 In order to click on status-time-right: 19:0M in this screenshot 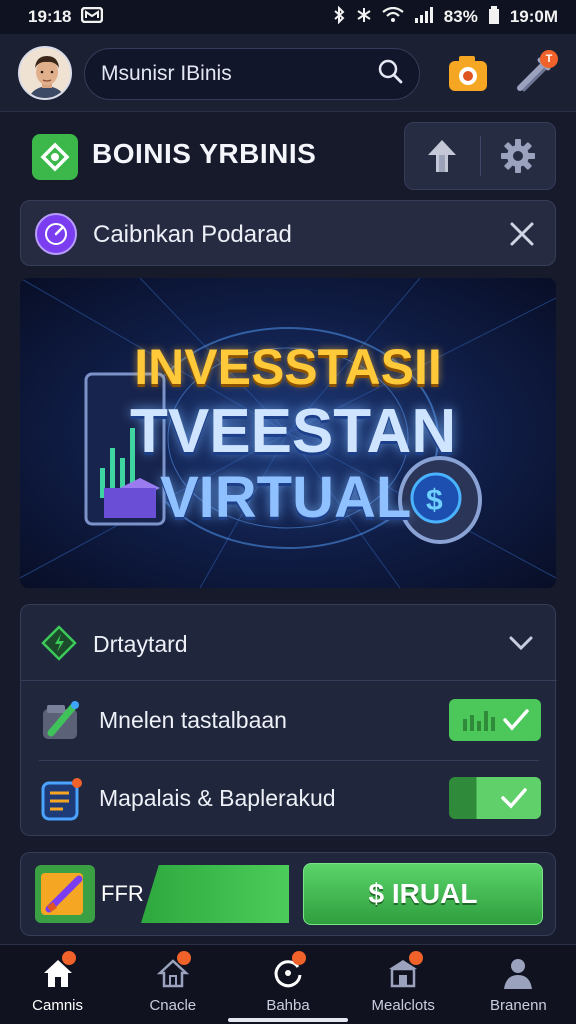, I will do `click(533, 16)`.